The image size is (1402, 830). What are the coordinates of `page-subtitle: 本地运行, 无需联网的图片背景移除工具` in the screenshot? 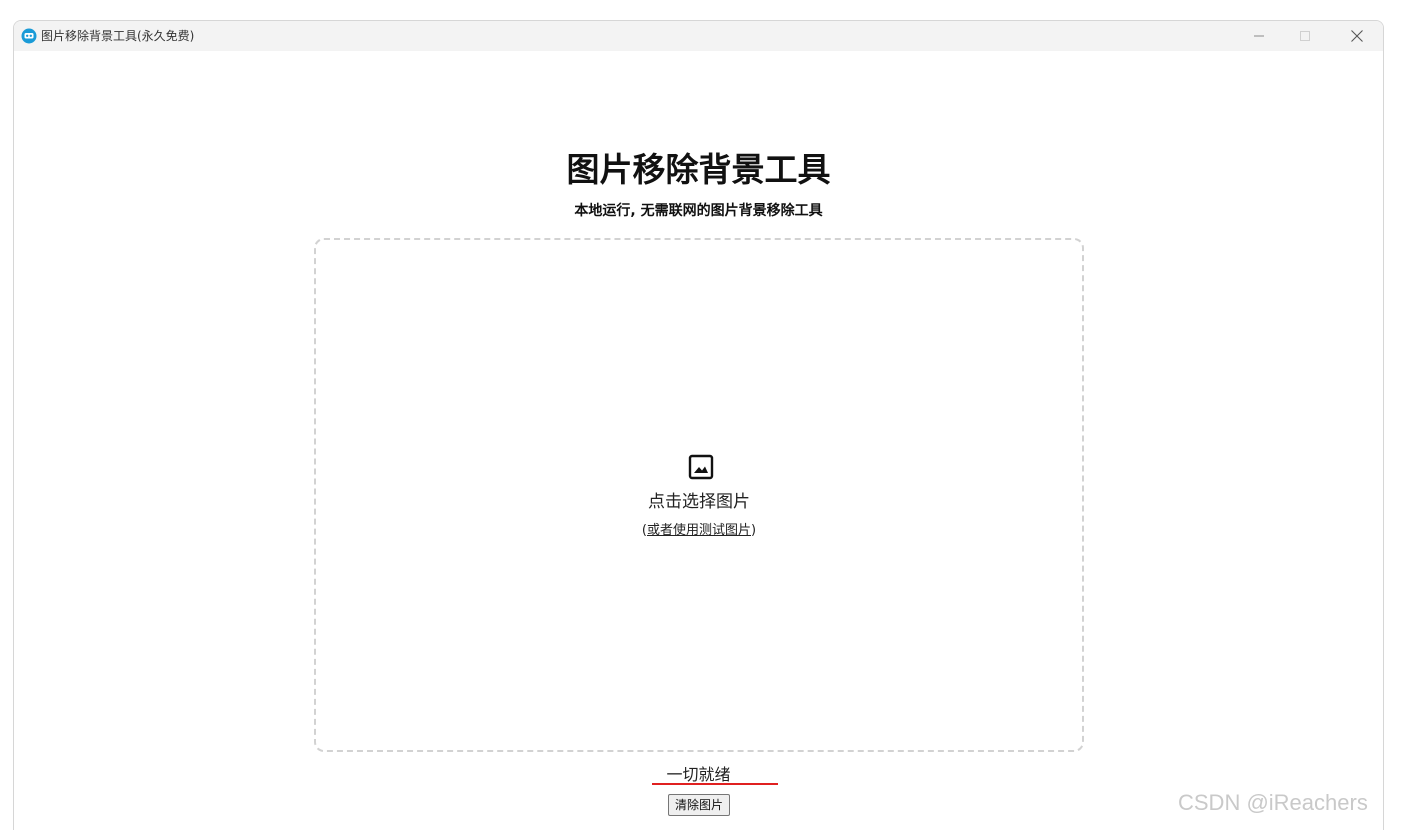 It's located at (698, 211).